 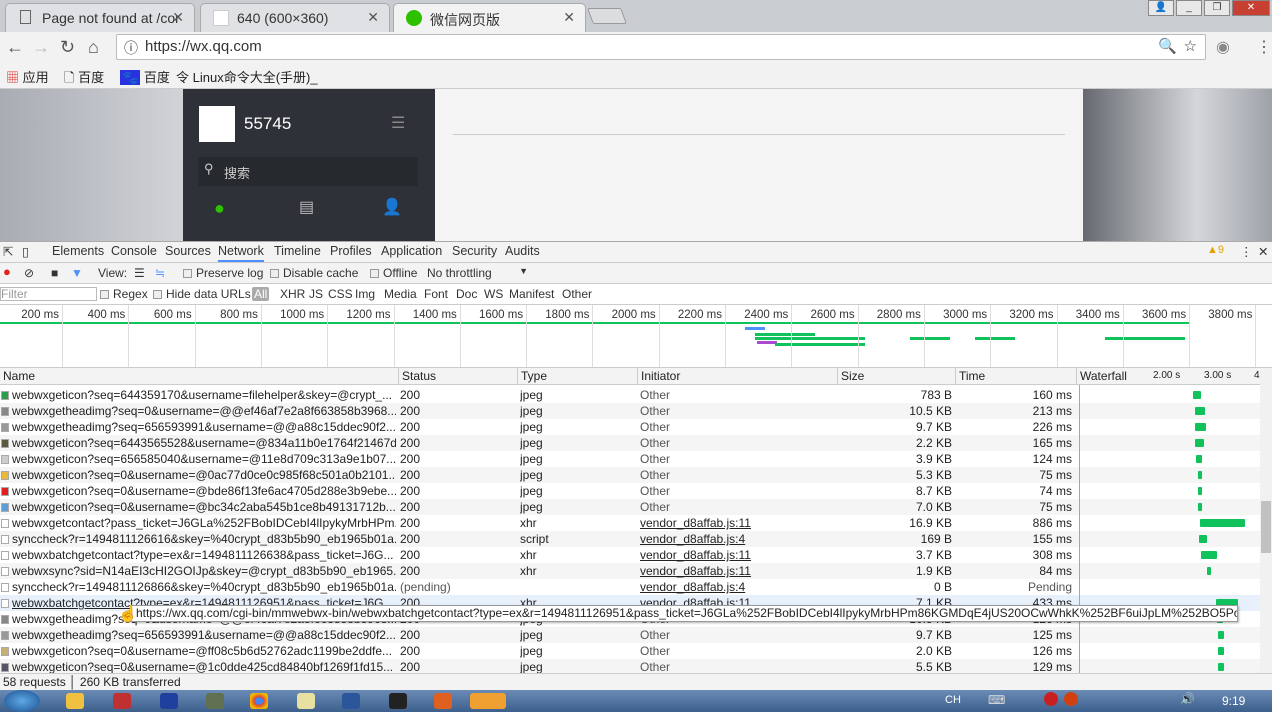 I want to click on chrome-icon, so click(x=259, y=701).